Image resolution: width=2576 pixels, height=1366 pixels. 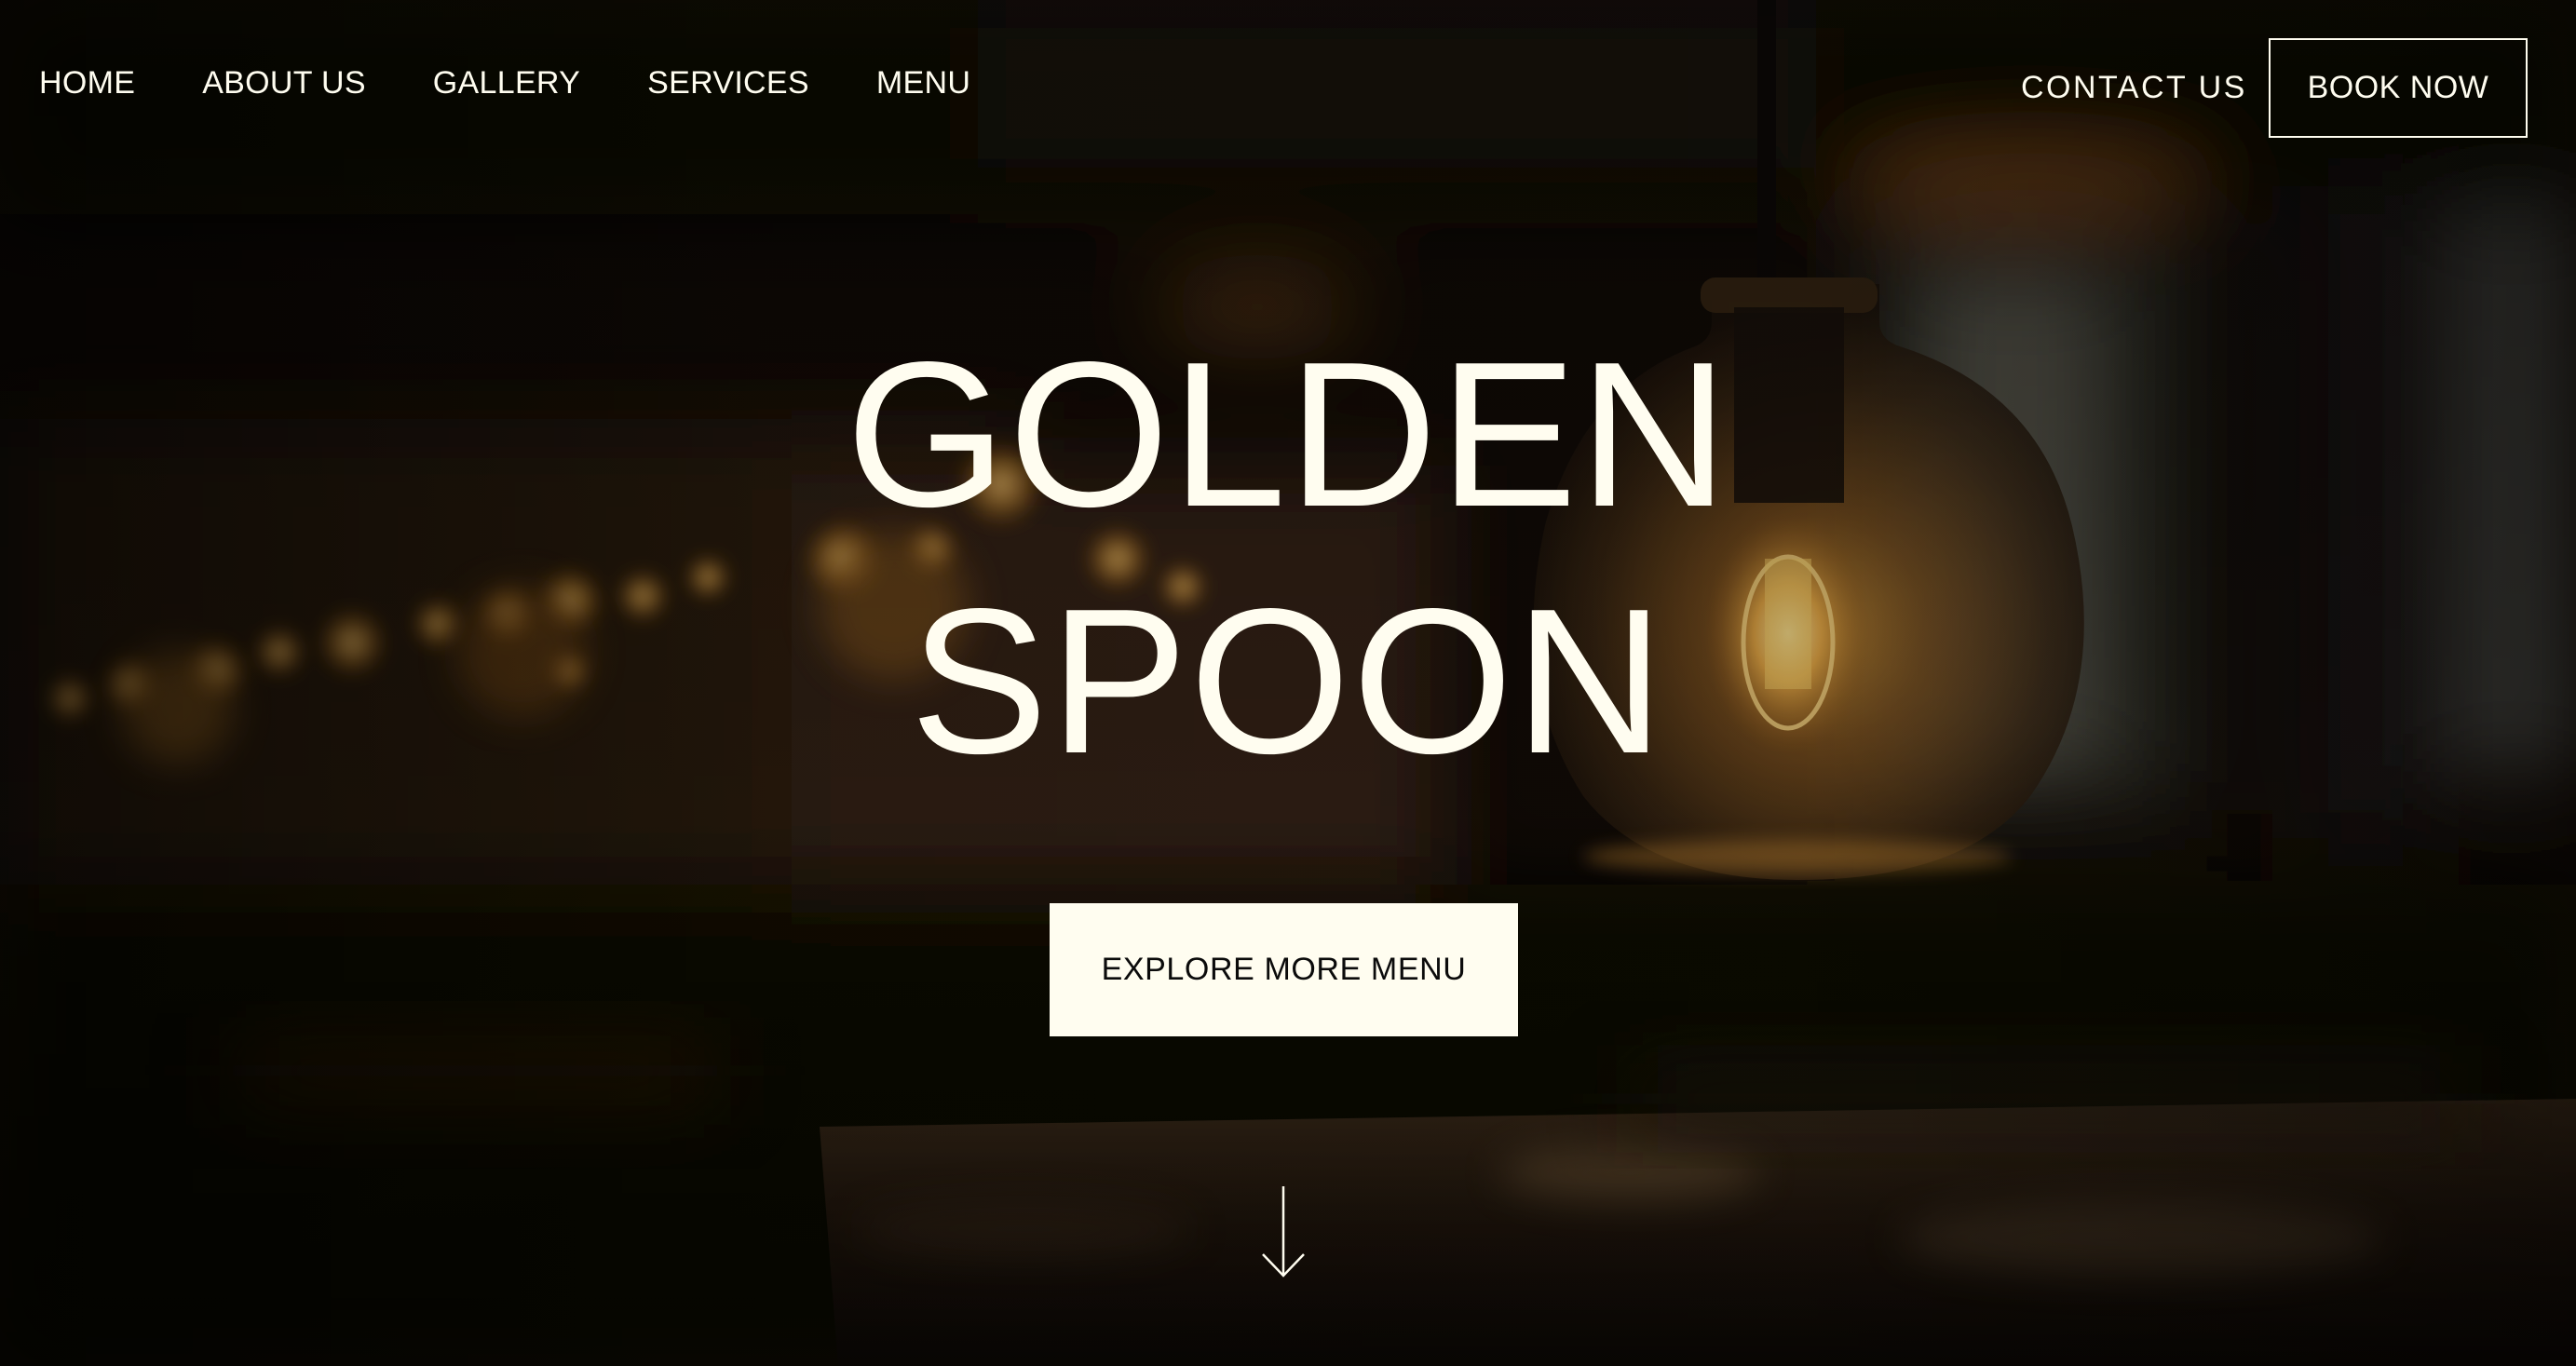 What do you see at coordinates (507, 83) in the screenshot?
I see `nav-link-gallery: GALLERY` at bounding box center [507, 83].